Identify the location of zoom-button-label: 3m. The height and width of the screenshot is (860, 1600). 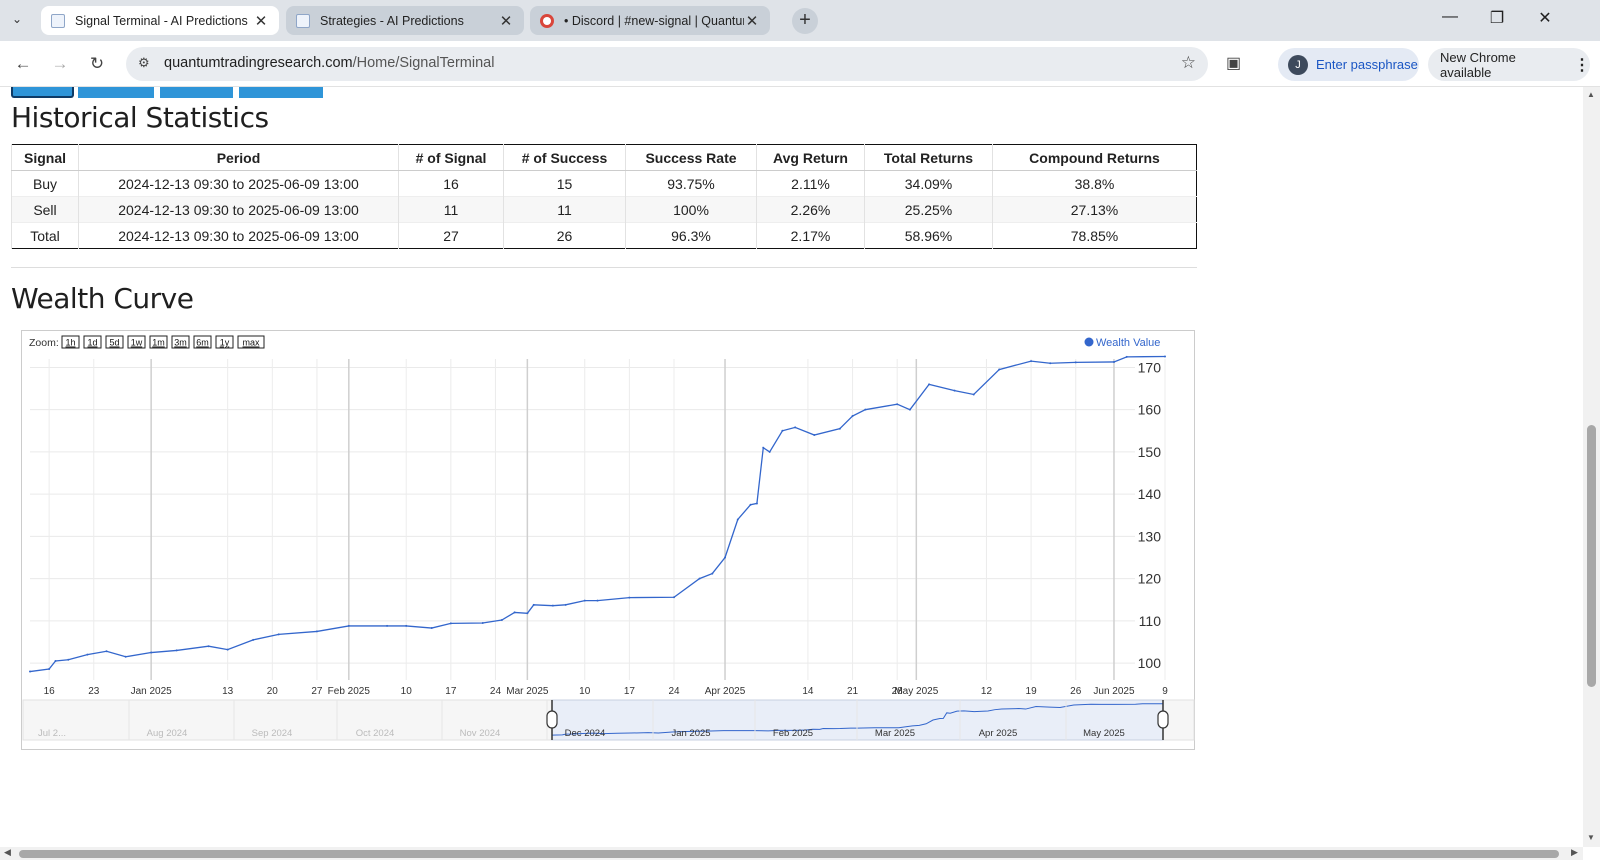
(180, 343).